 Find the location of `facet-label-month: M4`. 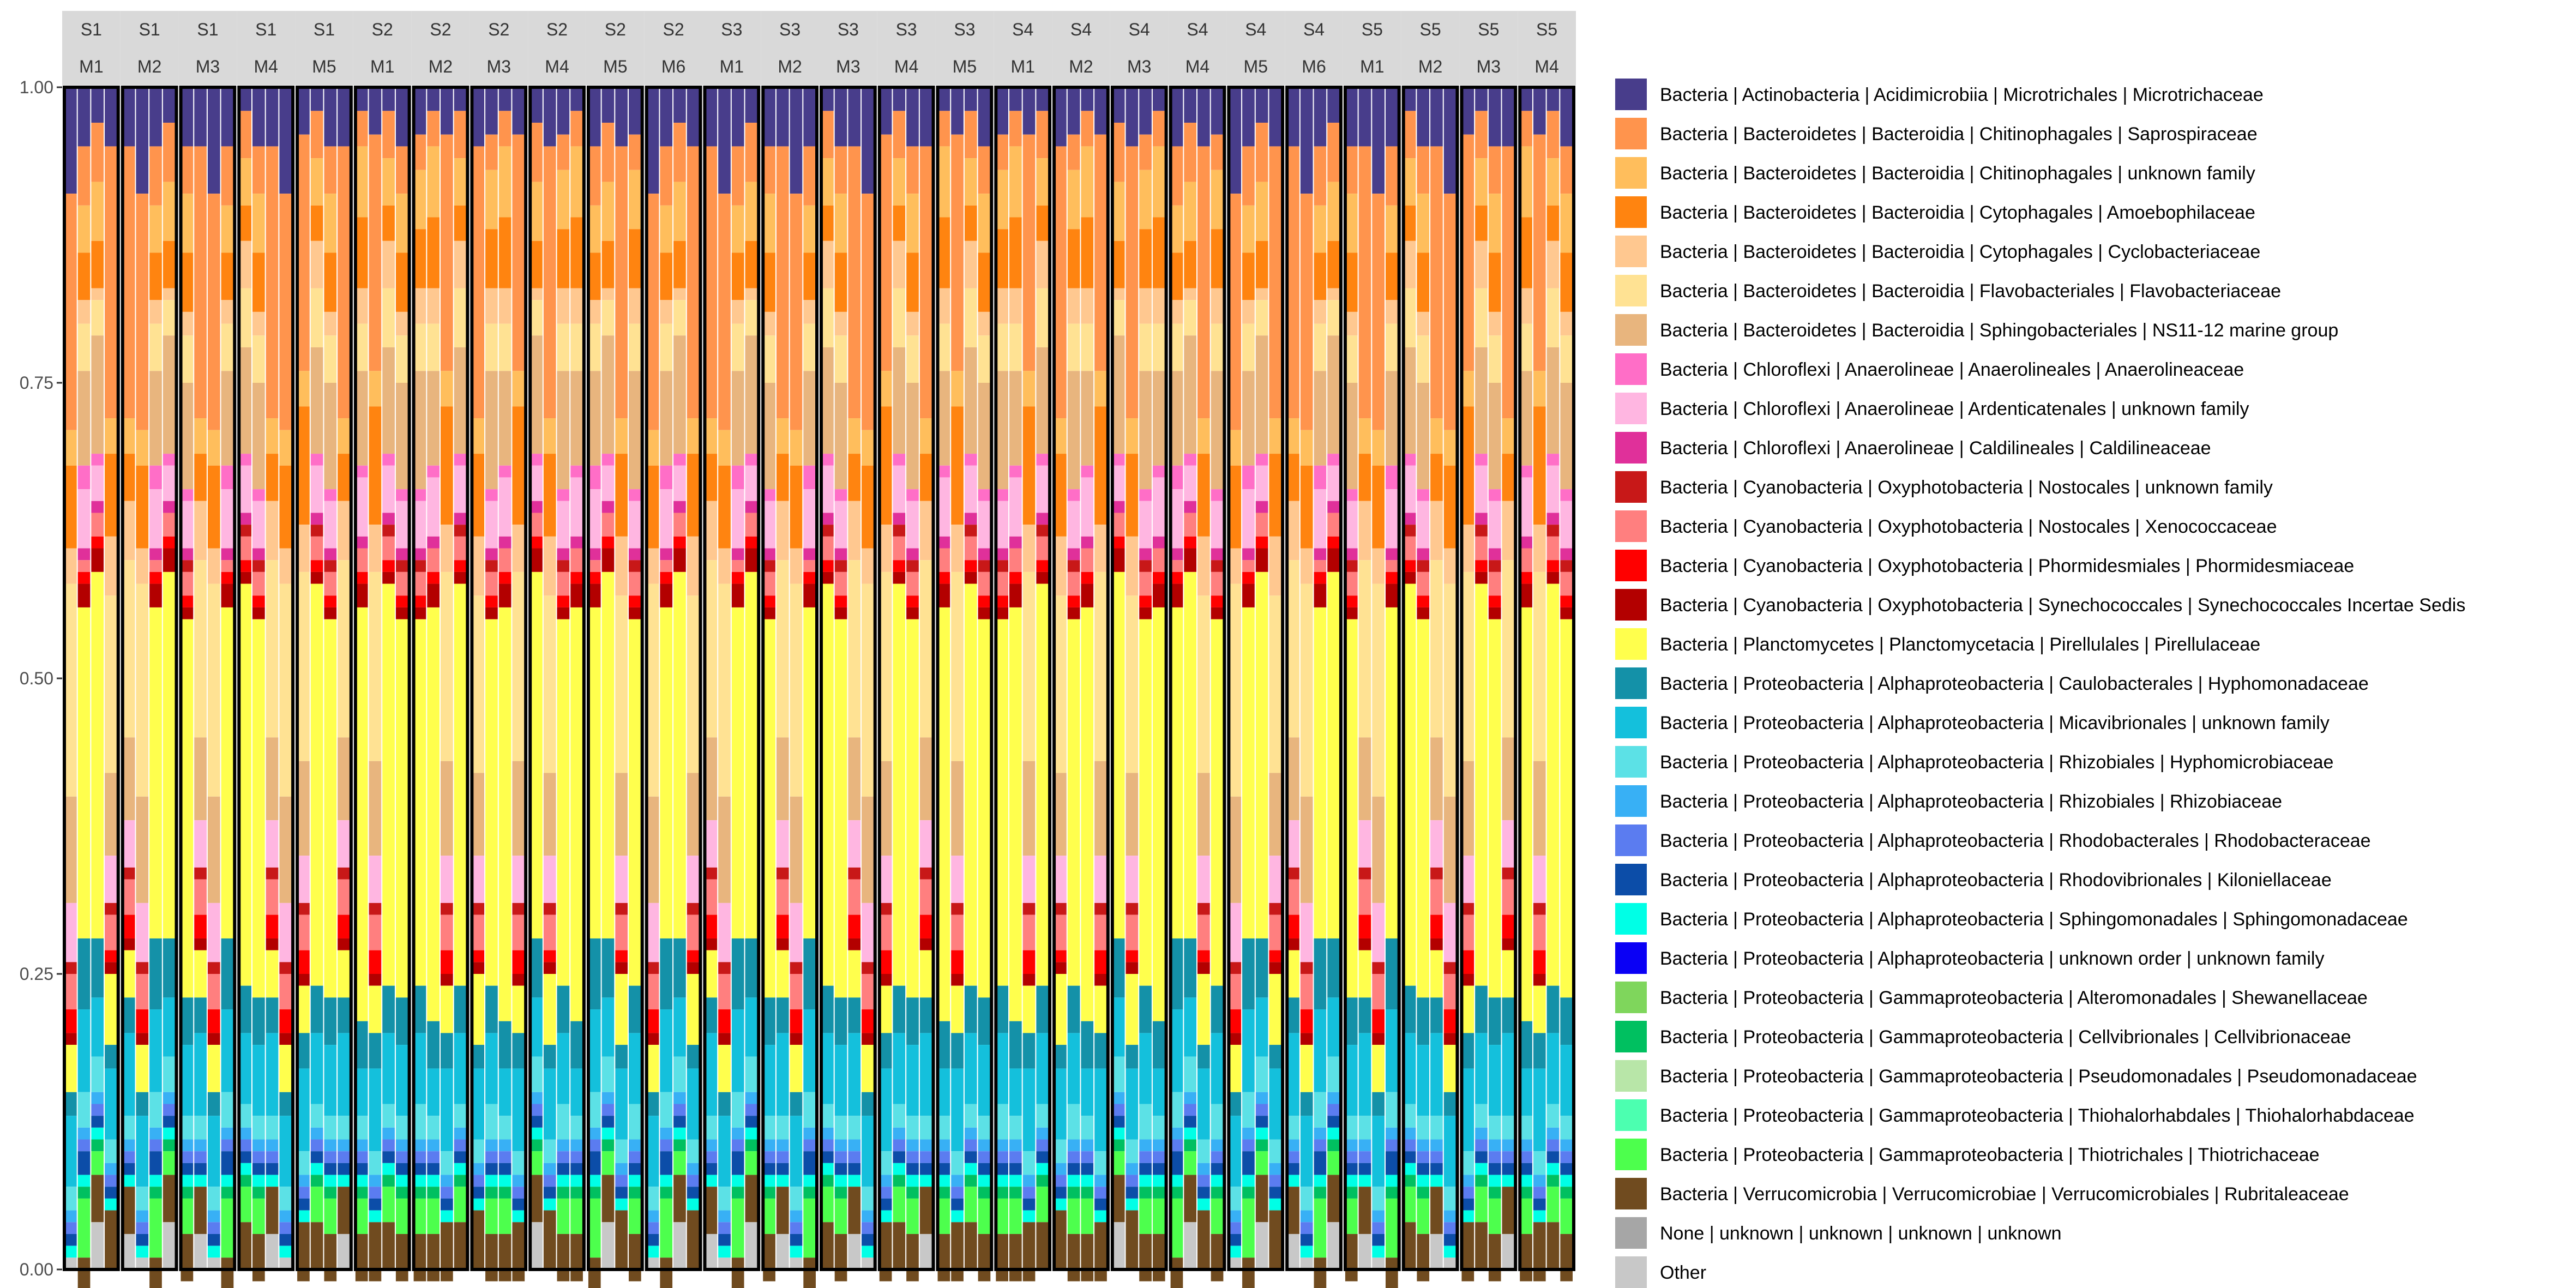

facet-label-month: M4 is located at coordinates (1197, 66).